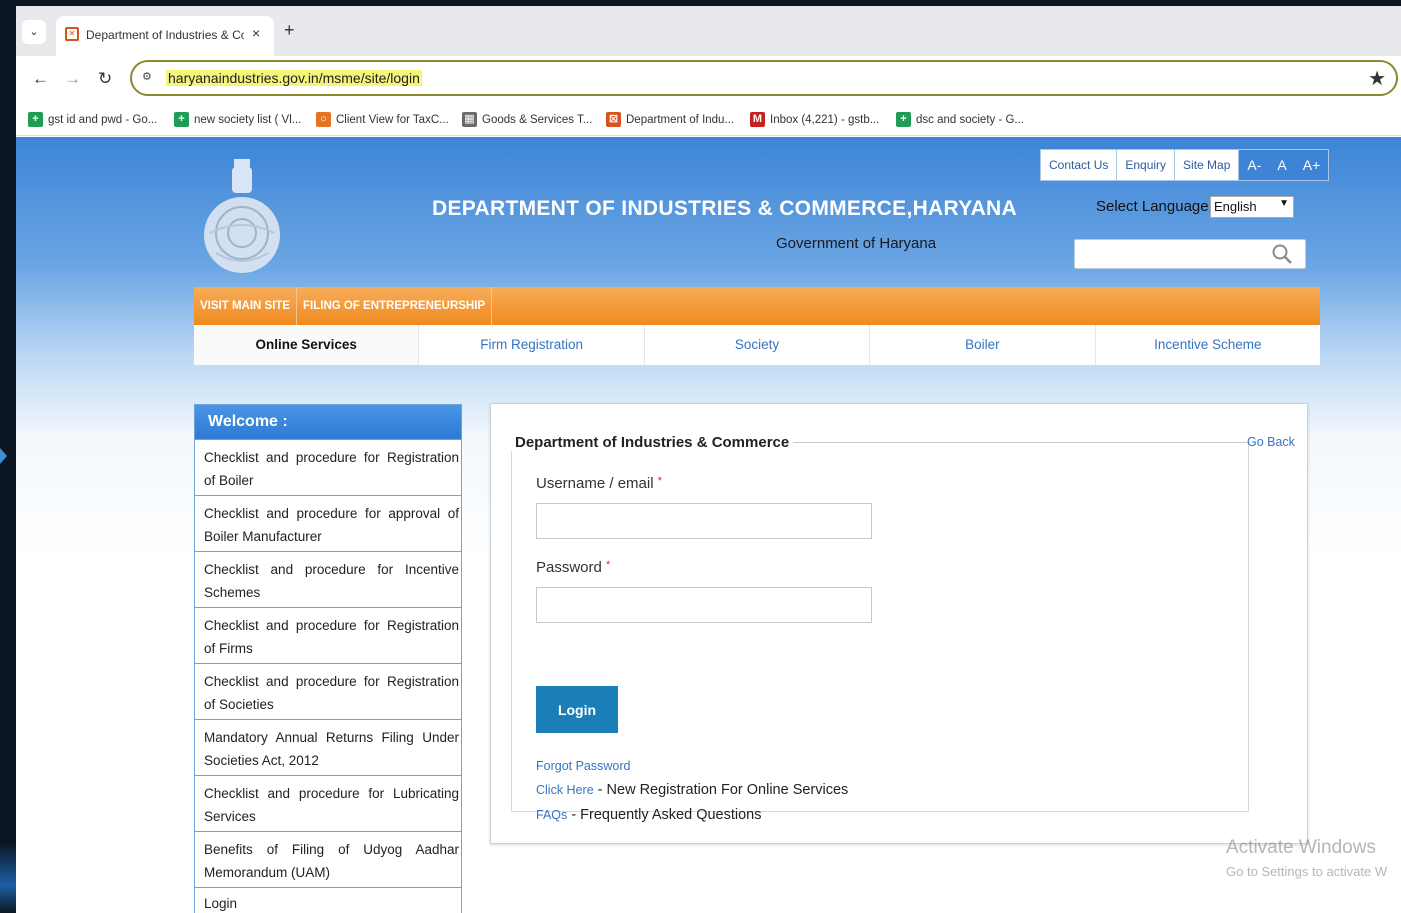 This screenshot has height=913, width=1401. Describe the element at coordinates (3, 456) in the screenshot. I see `frame-arrow` at that location.